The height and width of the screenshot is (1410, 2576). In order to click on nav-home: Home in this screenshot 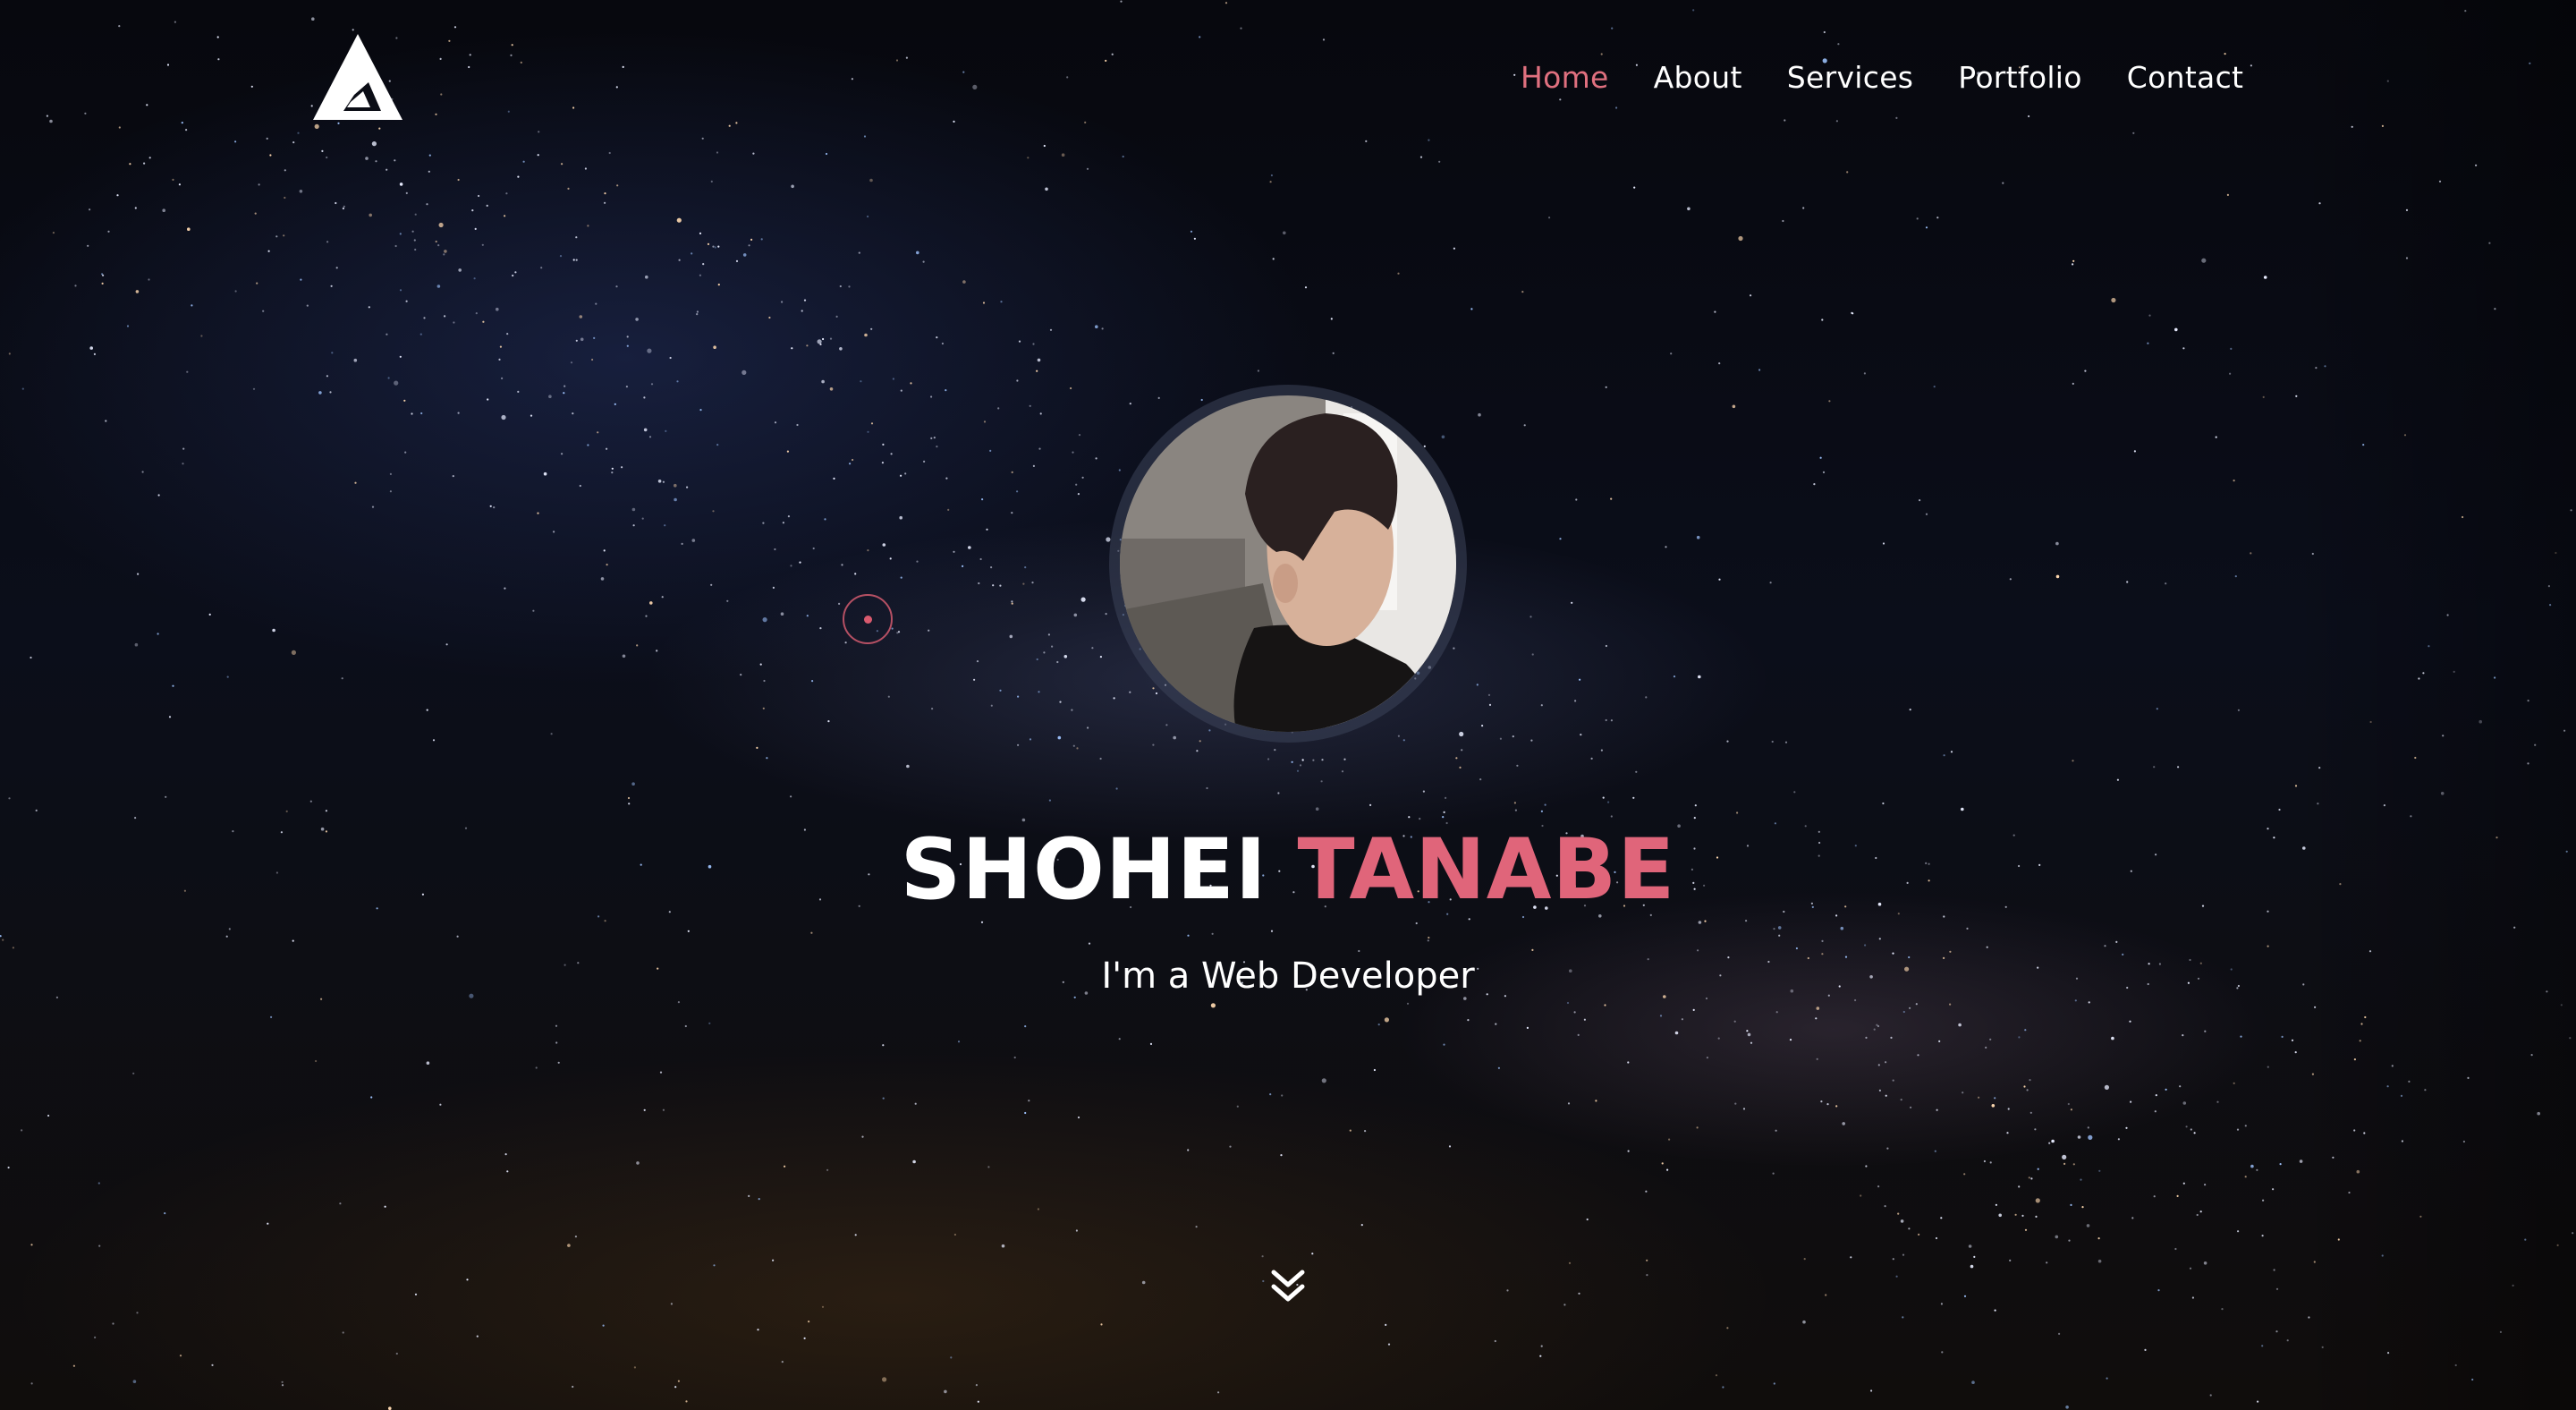, I will do `click(1565, 78)`.